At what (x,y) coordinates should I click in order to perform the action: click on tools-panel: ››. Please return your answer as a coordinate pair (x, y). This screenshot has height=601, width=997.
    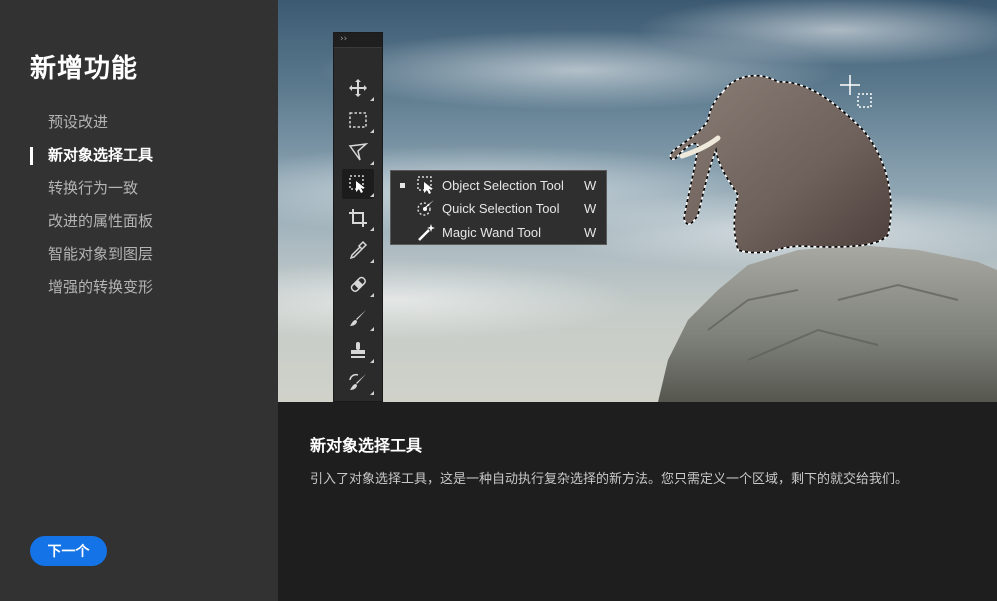
    Looking at the image, I should click on (358, 217).